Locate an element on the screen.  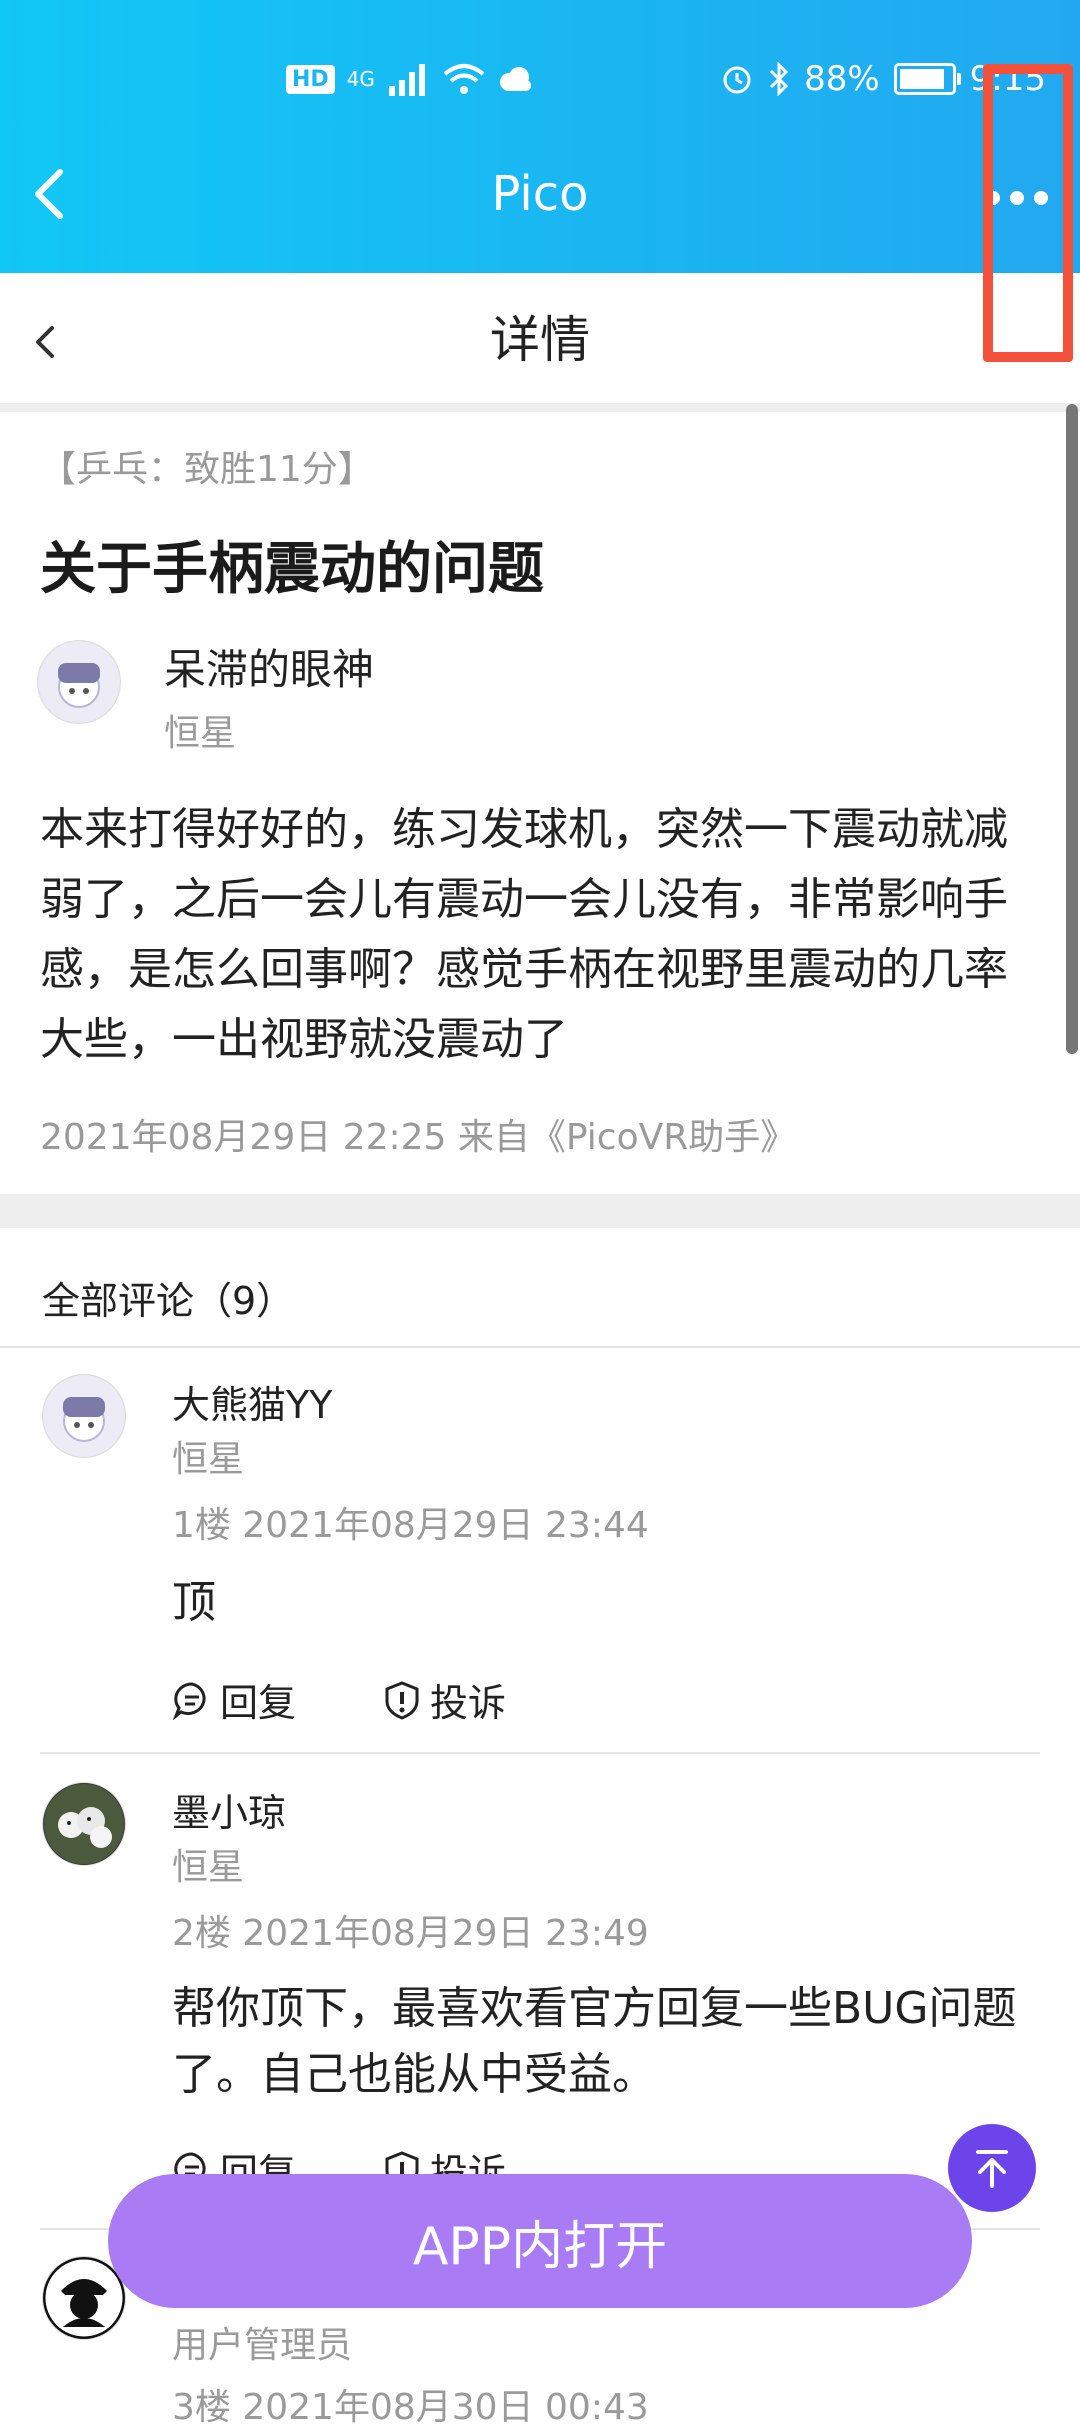
puppies-avatar-icon is located at coordinates (84, 1824).